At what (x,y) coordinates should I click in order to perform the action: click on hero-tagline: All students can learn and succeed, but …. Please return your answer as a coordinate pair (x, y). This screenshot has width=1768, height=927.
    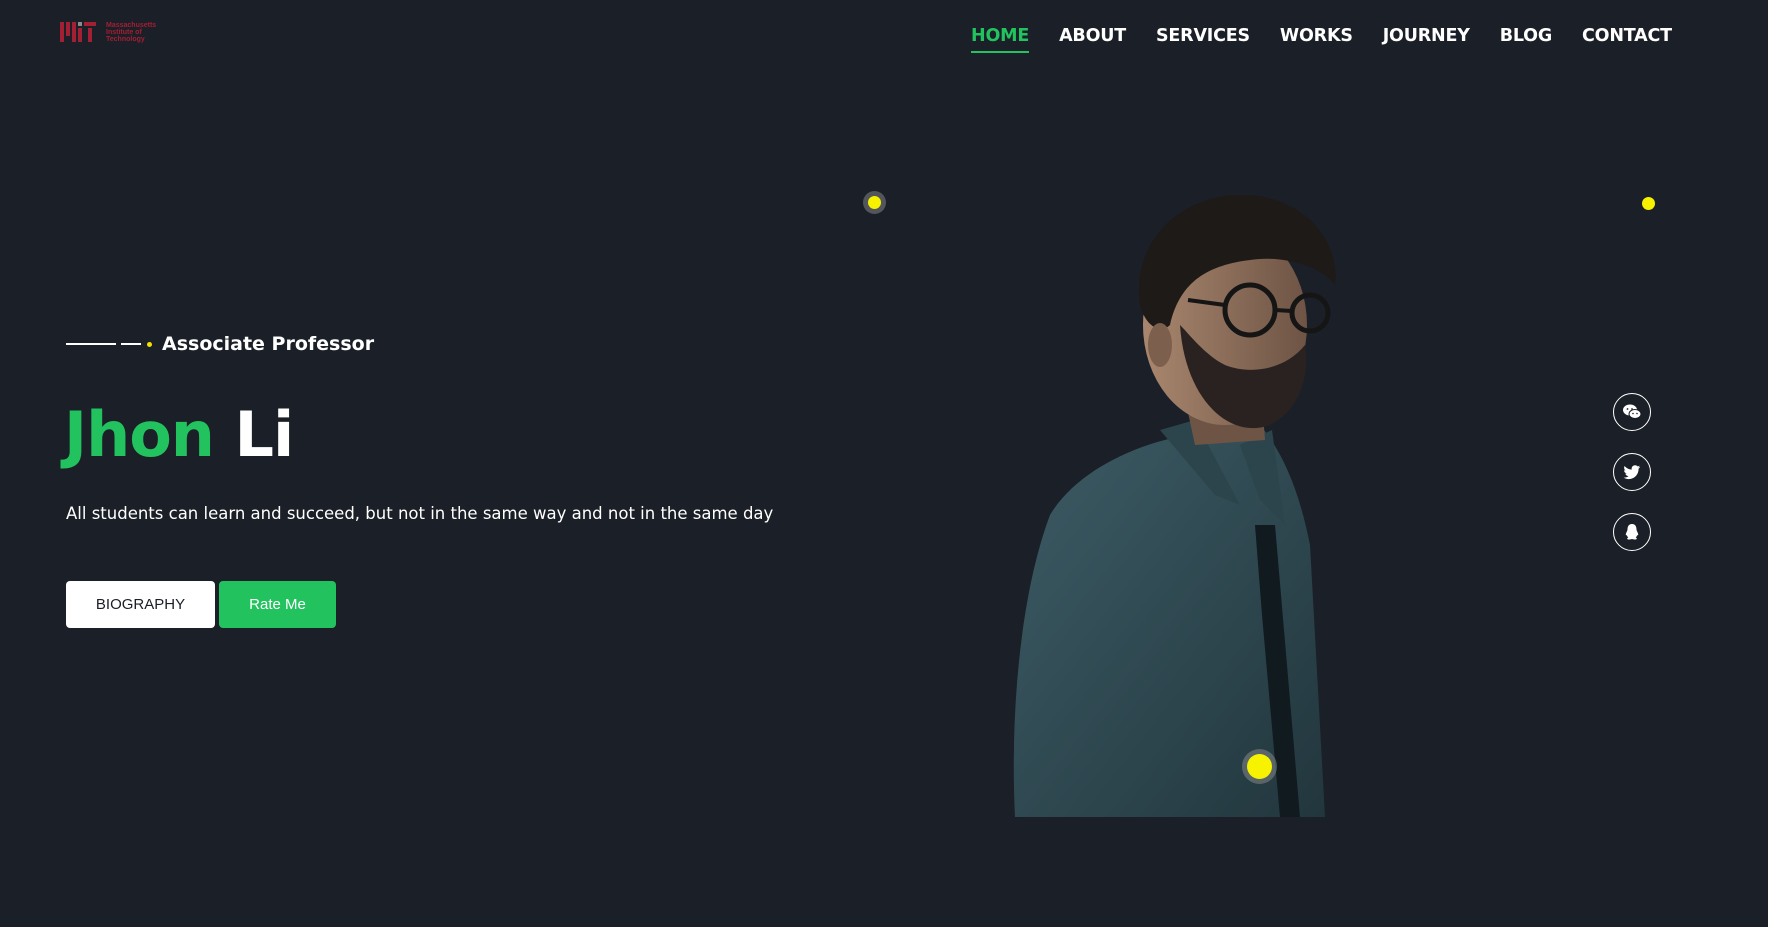
    Looking at the image, I should click on (420, 513).